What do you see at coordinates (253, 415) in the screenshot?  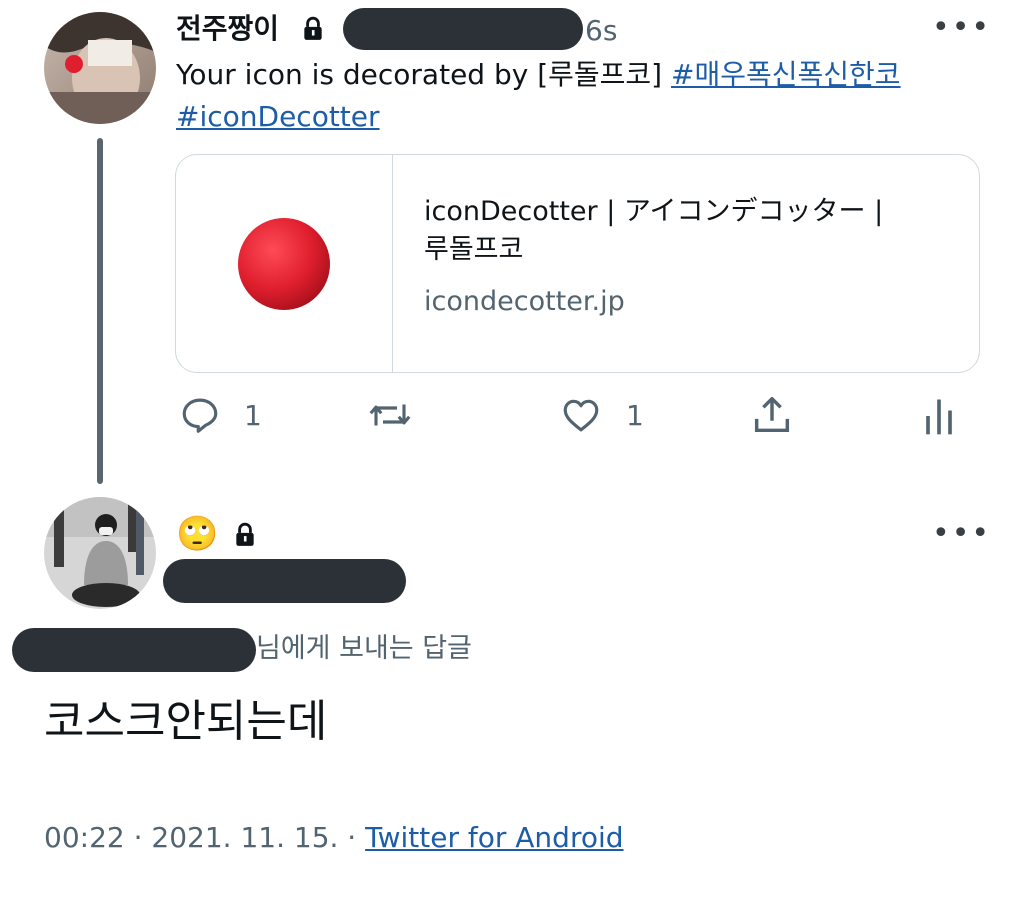 I see `reply-count: 1` at bounding box center [253, 415].